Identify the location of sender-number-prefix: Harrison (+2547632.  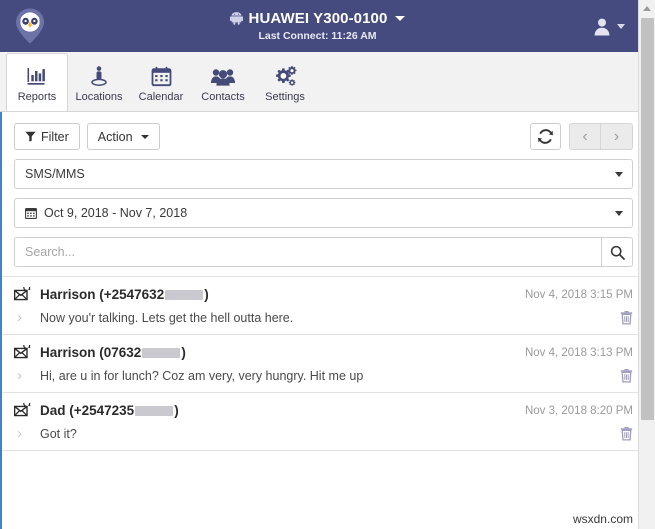
(102, 294).